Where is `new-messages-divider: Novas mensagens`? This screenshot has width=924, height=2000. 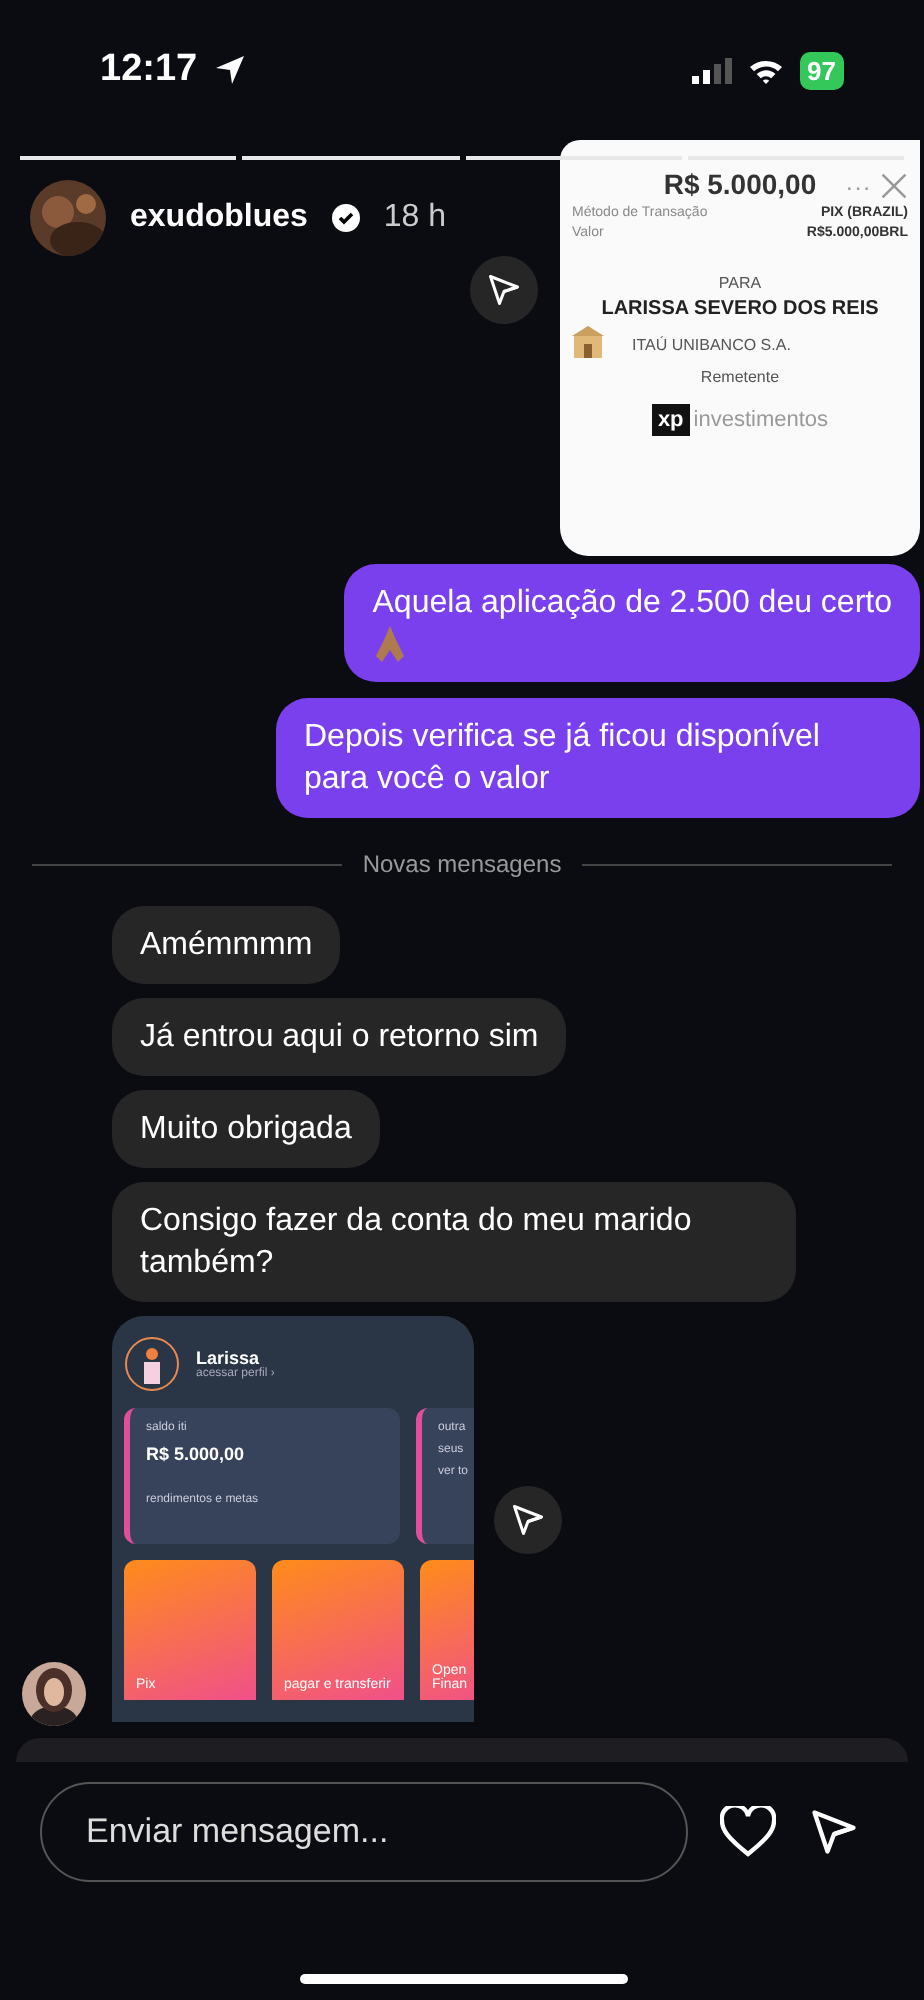 new-messages-divider: Novas mensagens is located at coordinates (462, 864).